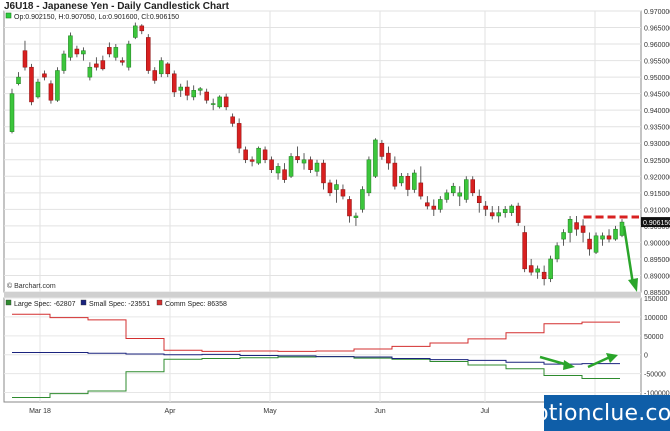  What do you see at coordinates (171, 411) in the screenshot?
I see `x-tick-label: Apr` at bounding box center [171, 411].